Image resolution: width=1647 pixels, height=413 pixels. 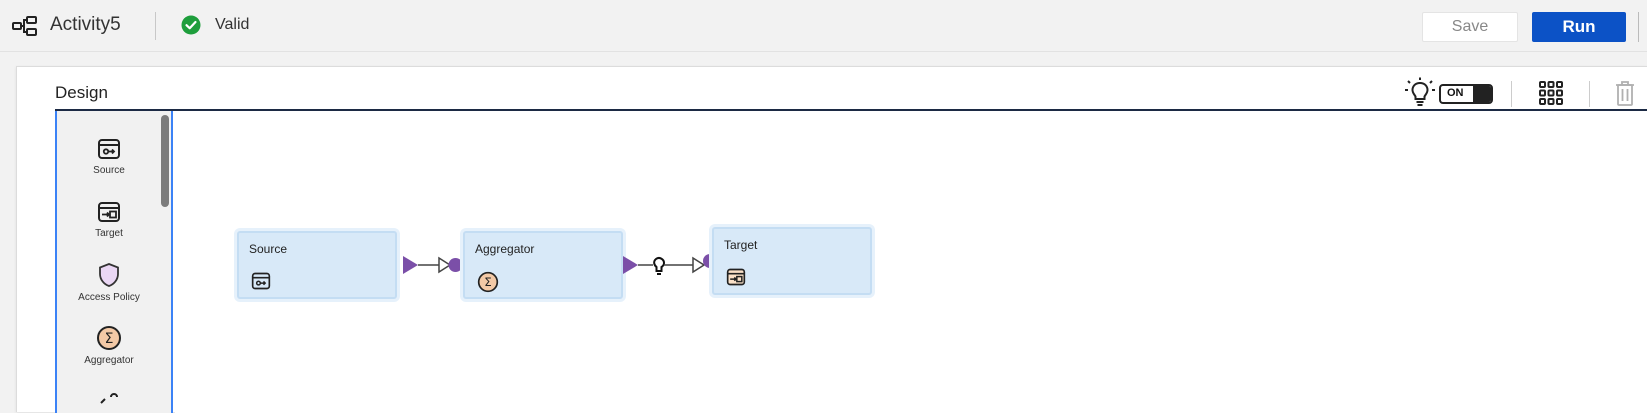 What do you see at coordinates (1466, 94) in the screenshot?
I see `suggestions-toggle: ON` at bounding box center [1466, 94].